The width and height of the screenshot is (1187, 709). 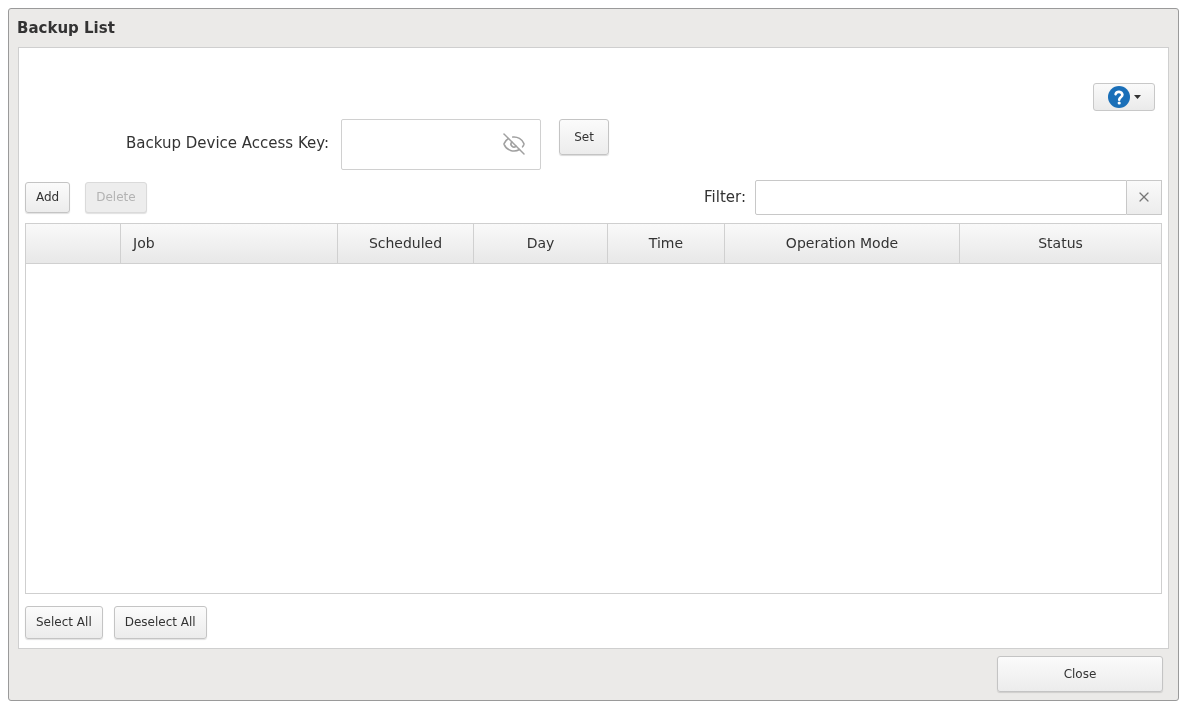 I want to click on help-button, so click(x=1124, y=96).